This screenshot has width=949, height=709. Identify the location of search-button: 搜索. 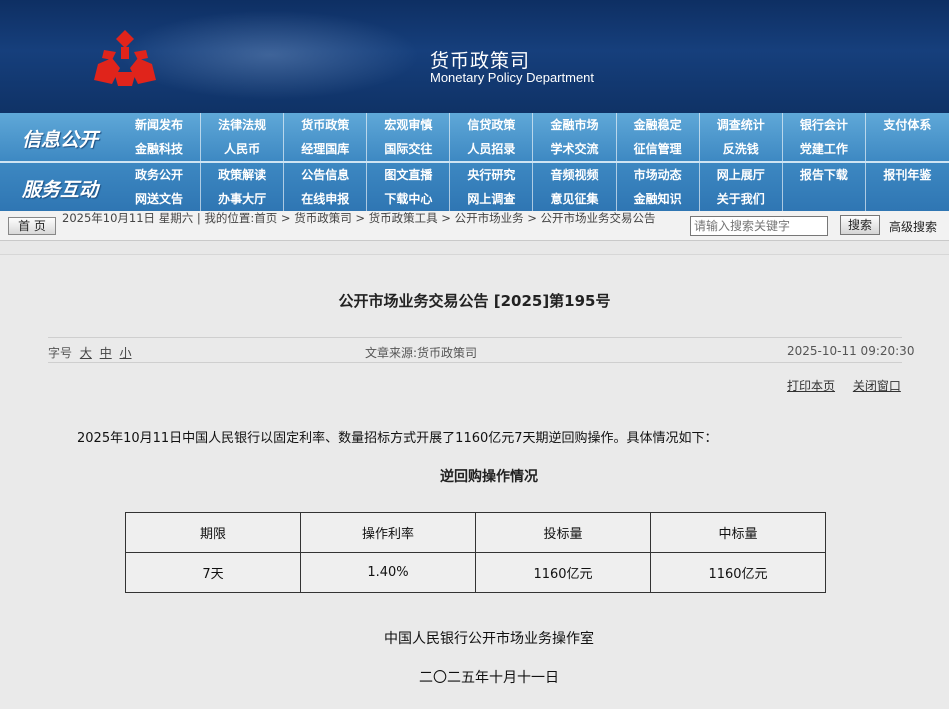
(860, 225).